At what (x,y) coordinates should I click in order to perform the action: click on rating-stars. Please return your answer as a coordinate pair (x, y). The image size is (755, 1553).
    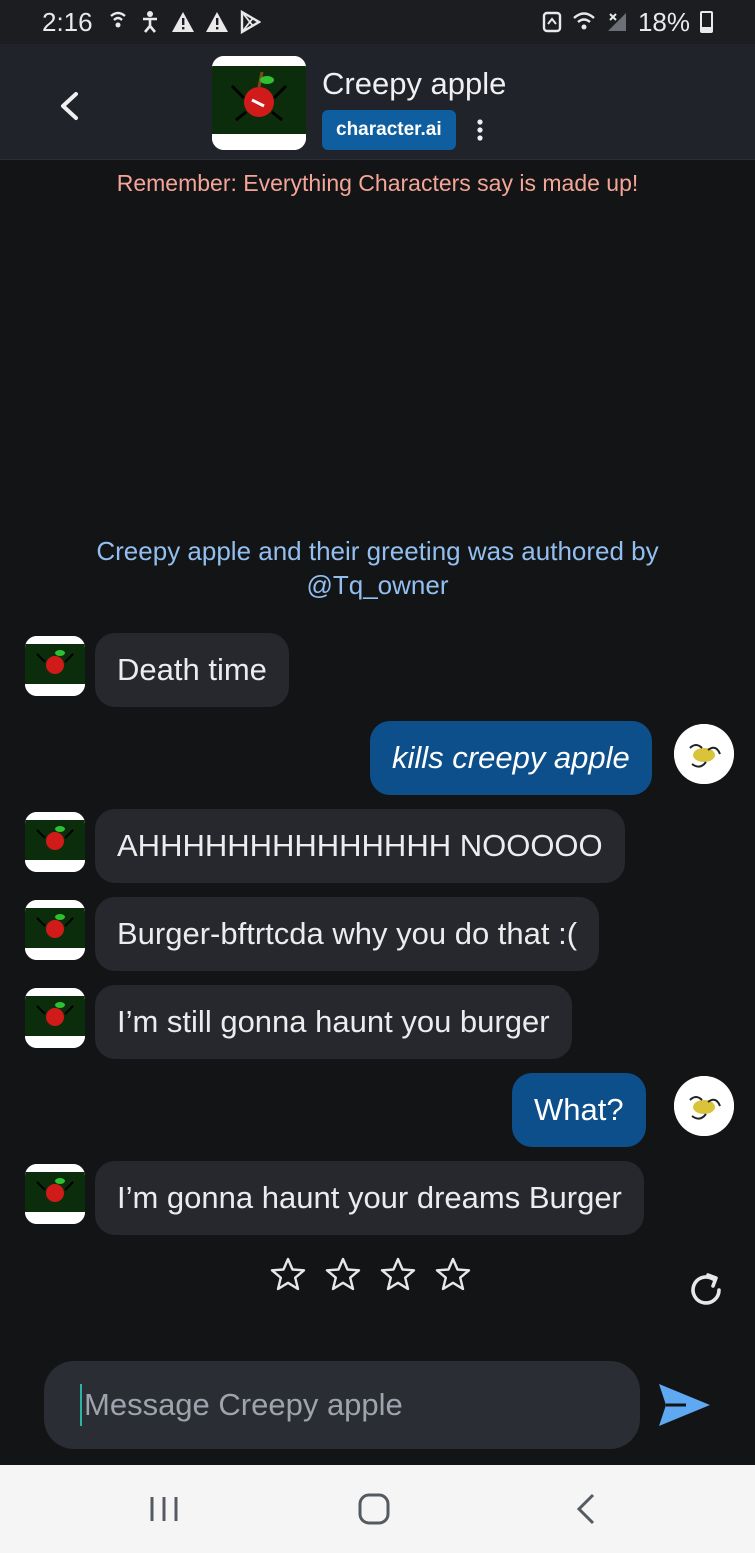
    Looking at the image, I should click on (370, 1274).